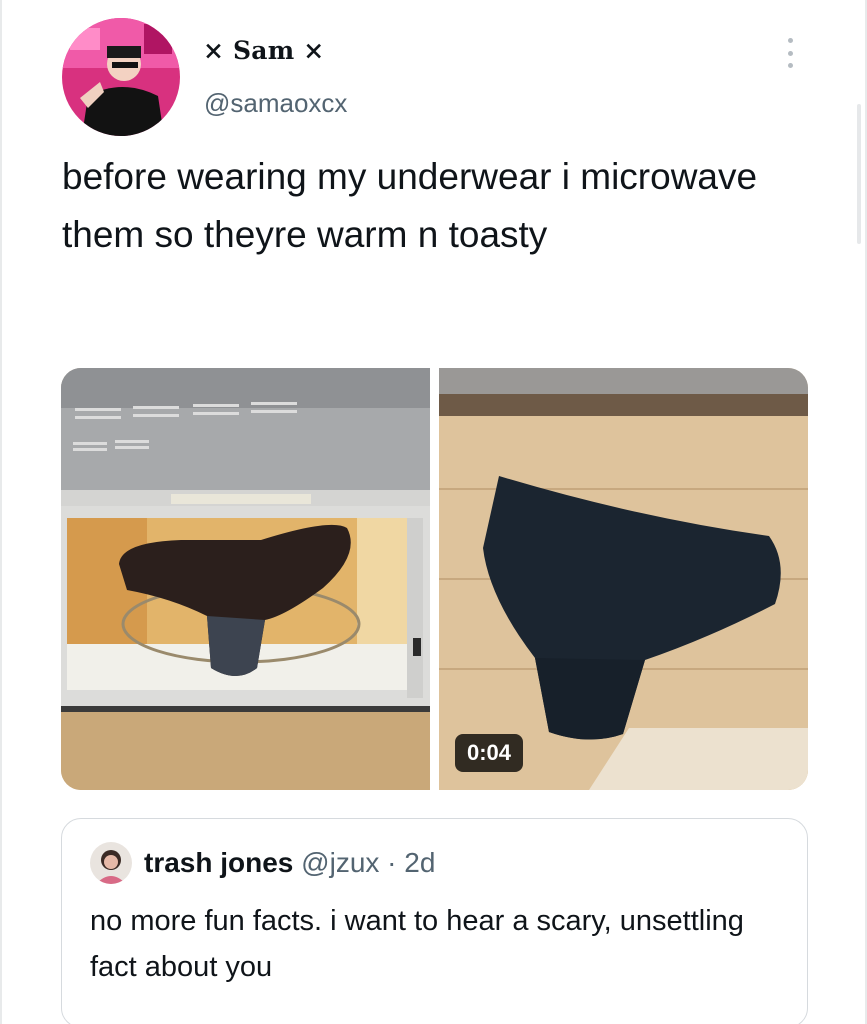  I want to click on quoted-header: trash jones @jzux · 2d, so click(289, 863).